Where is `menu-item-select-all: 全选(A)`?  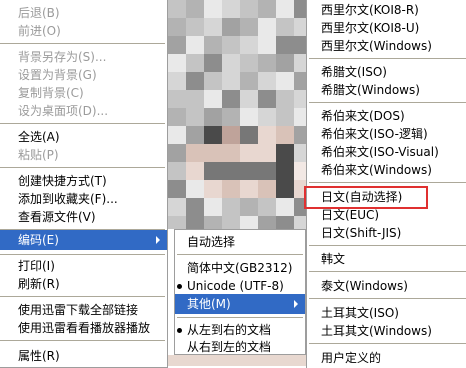
menu-item-select-all: 全选(A) is located at coordinates (83, 137).